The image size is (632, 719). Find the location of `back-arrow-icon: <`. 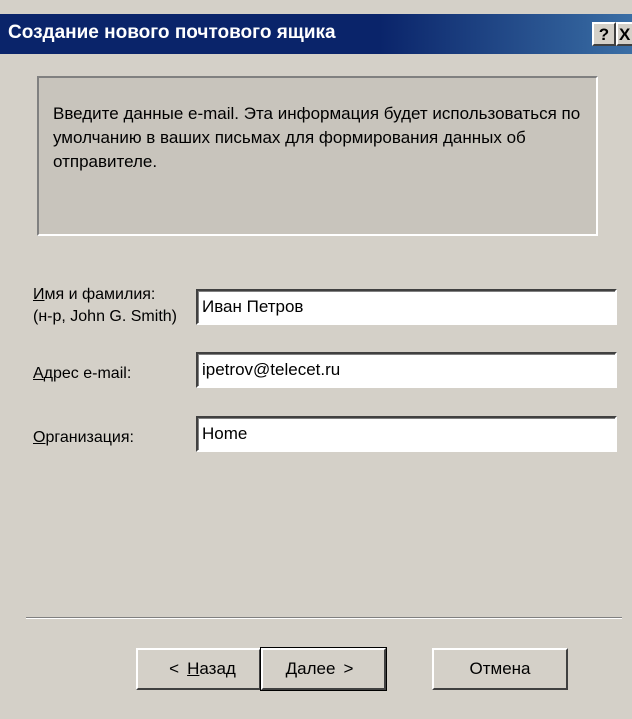

back-arrow-icon: < is located at coordinates (174, 668).